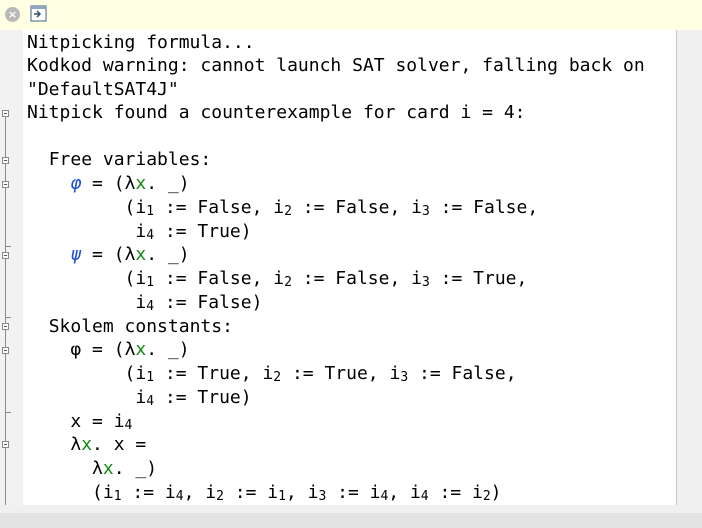 This screenshot has height=528, width=702. What do you see at coordinates (101, 422) in the screenshot?
I see `output-line: x = i4` at bounding box center [101, 422].